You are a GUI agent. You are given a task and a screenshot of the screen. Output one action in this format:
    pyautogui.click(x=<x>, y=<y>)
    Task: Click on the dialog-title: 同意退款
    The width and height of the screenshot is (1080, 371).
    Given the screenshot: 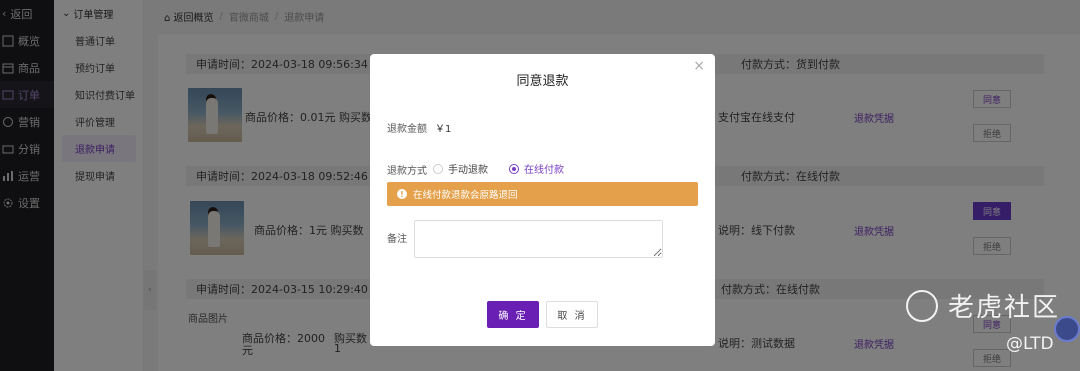 What is the action you would take?
    pyautogui.click(x=542, y=81)
    